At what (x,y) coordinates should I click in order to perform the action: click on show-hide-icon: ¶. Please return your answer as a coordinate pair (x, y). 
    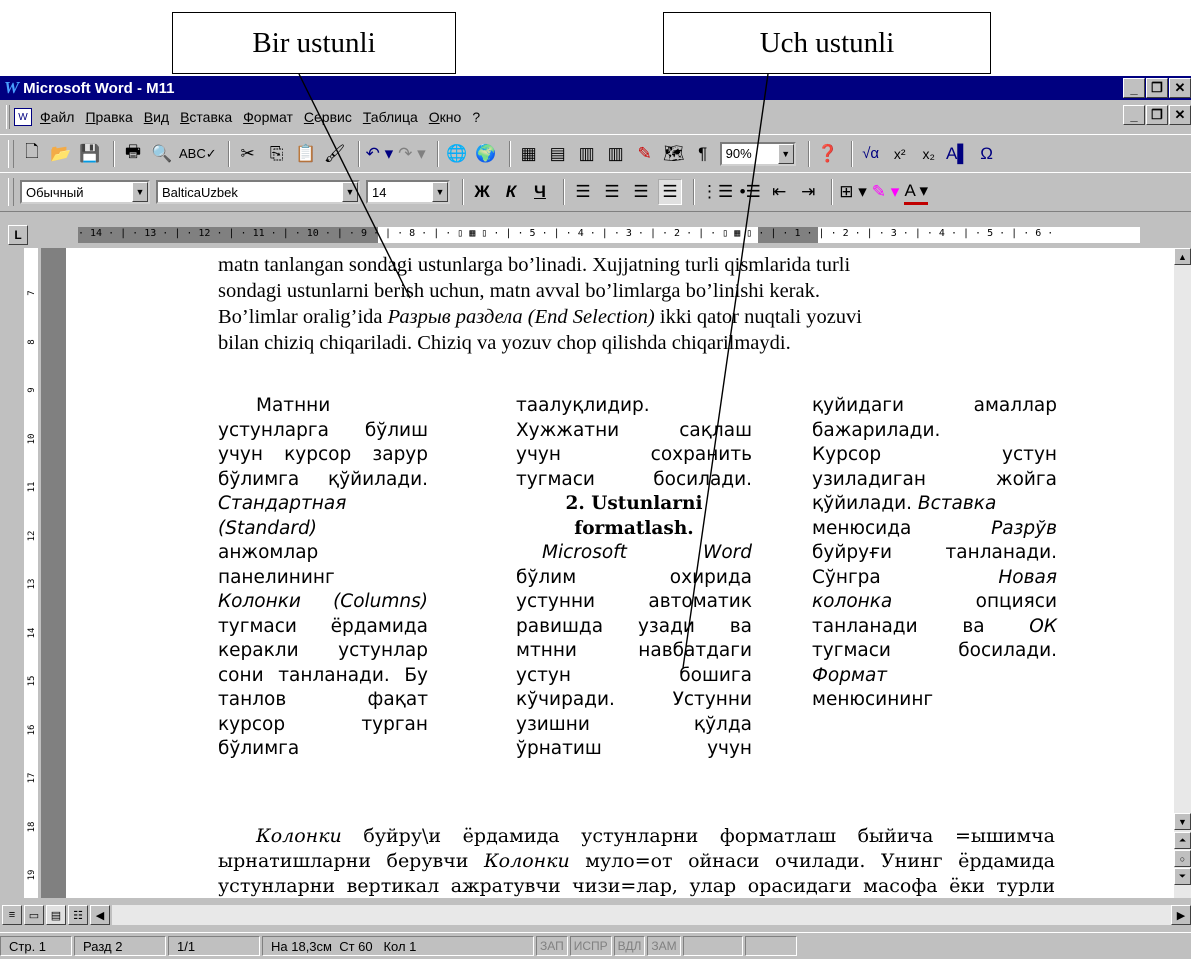
    Looking at the image, I should click on (703, 154).